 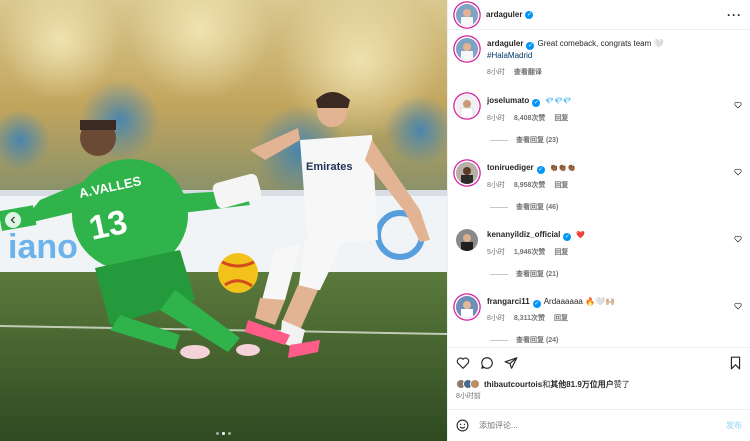 I want to click on view-replies-label: 查看回复 (21), so click(x=537, y=274).